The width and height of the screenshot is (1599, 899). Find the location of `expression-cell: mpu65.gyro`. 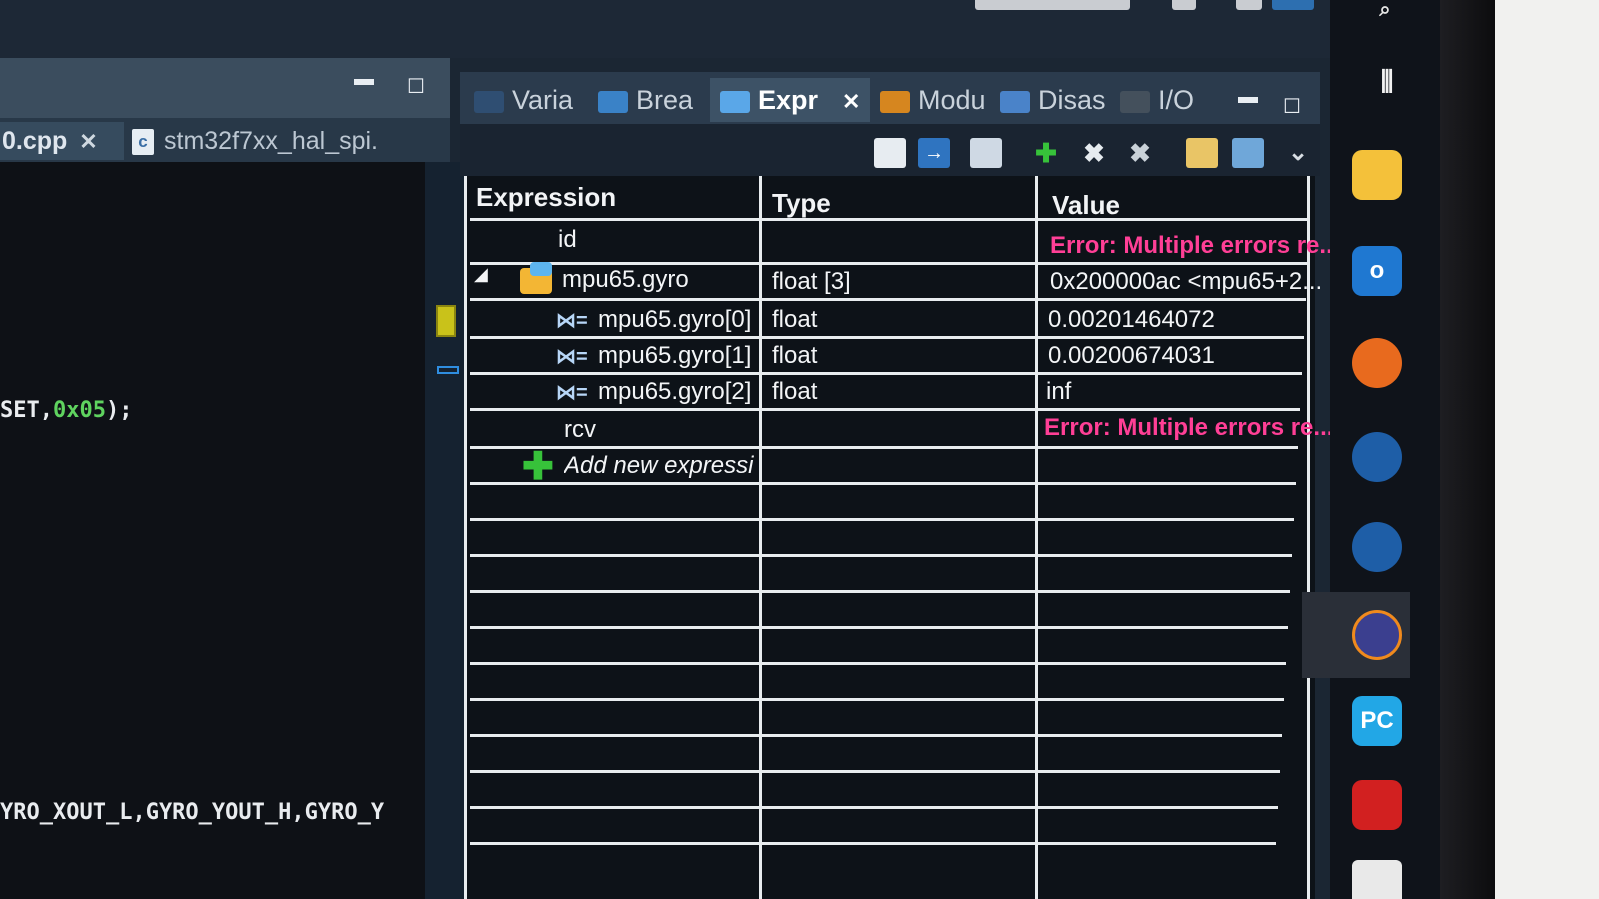

expression-cell: mpu65.gyro is located at coordinates (625, 280).